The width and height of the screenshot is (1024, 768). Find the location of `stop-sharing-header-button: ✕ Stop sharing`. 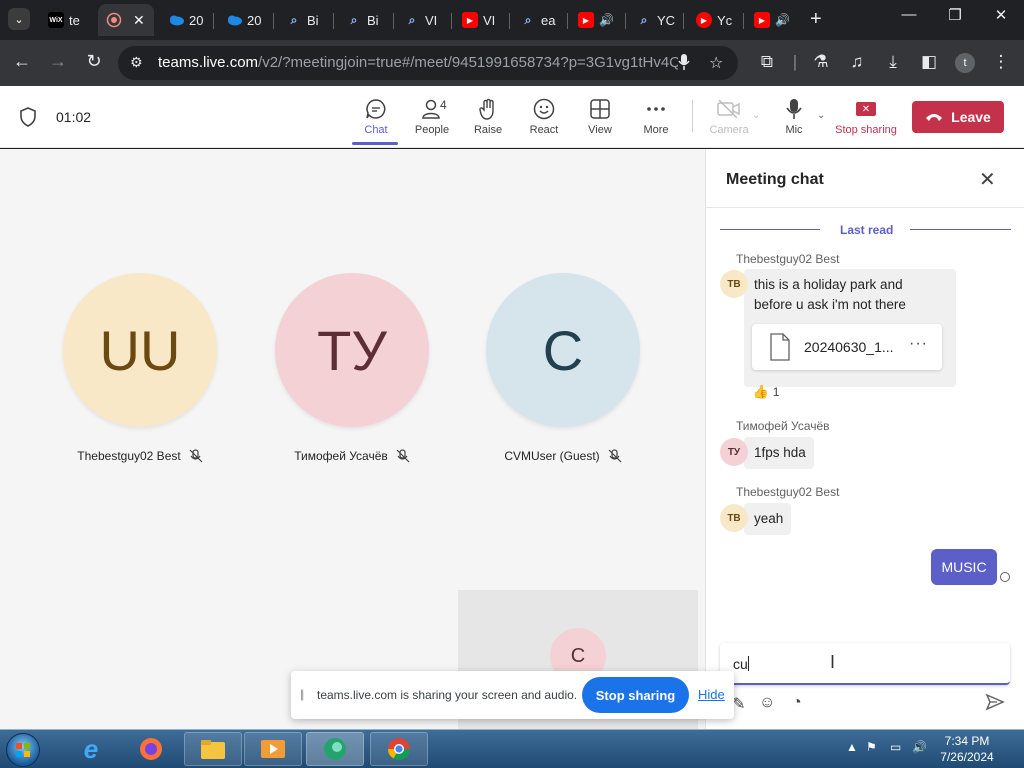

stop-sharing-header-button: ✕ Stop sharing is located at coordinates (866, 116).